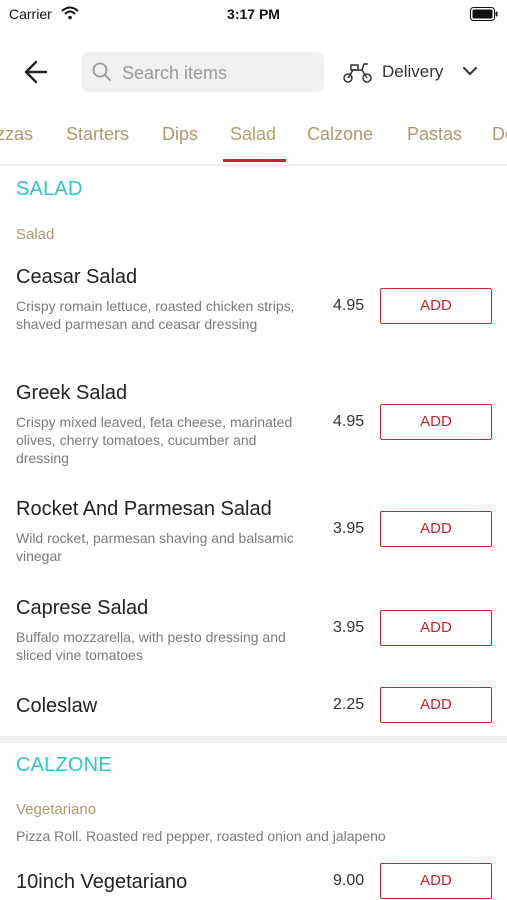 Image resolution: width=507 pixels, height=900 pixels. I want to click on delivery-selector: Delivery, so click(415, 72).